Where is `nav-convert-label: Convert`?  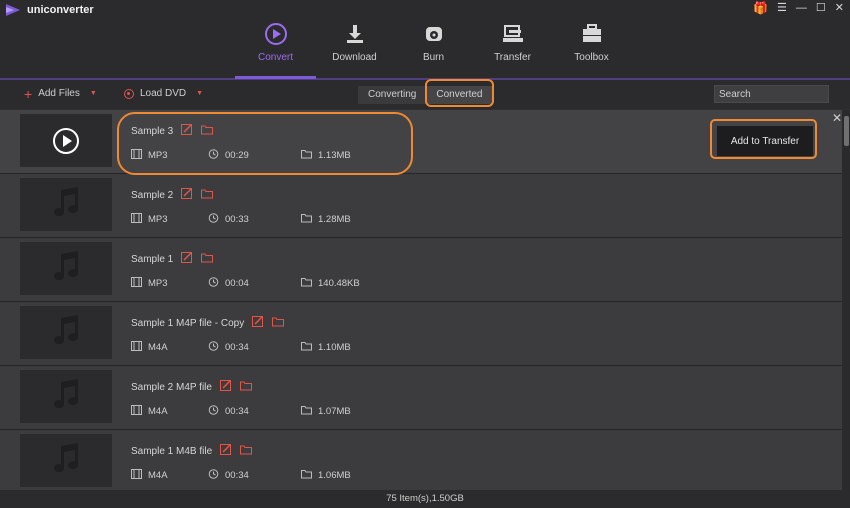
nav-convert-label: Convert is located at coordinates (275, 57).